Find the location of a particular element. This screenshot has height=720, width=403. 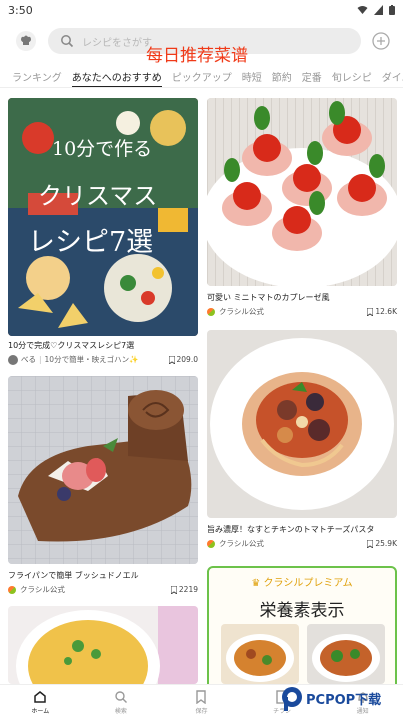

status-time: 3:50 is located at coordinates (20, 10).